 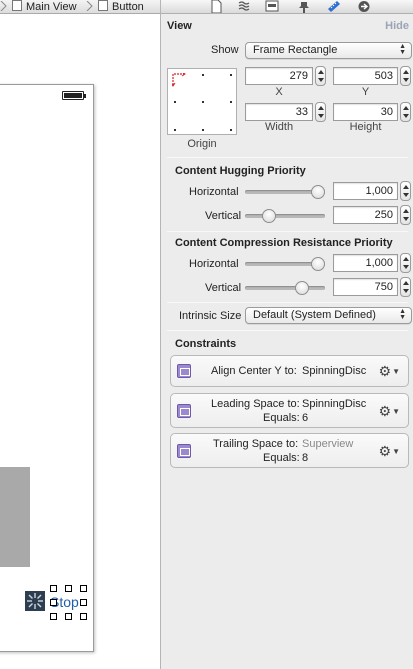 I want to click on connections-icon, so click(x=364, y=6).